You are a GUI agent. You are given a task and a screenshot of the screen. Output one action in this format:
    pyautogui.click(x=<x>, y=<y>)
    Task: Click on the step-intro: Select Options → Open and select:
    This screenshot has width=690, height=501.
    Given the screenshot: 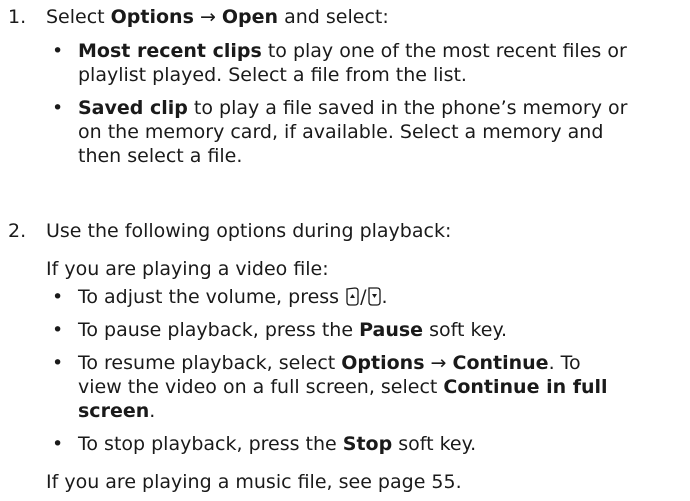 What is the action you would take?
    pyautogui.click(x=366, y=18)
    